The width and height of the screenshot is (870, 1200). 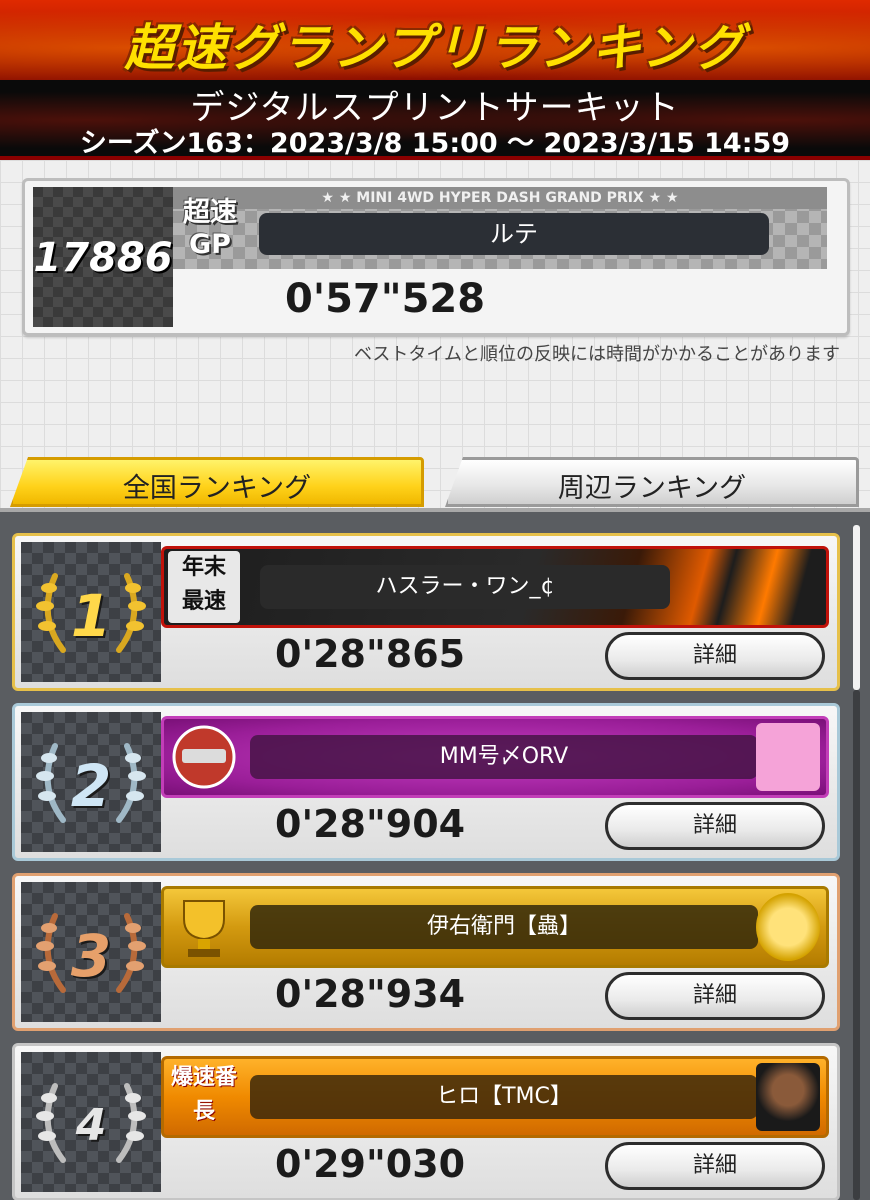 What do you see at coordinates (370, 994) in the screenshot?
I see `best-time: 0'28"934` at bounding box center [370, 994].